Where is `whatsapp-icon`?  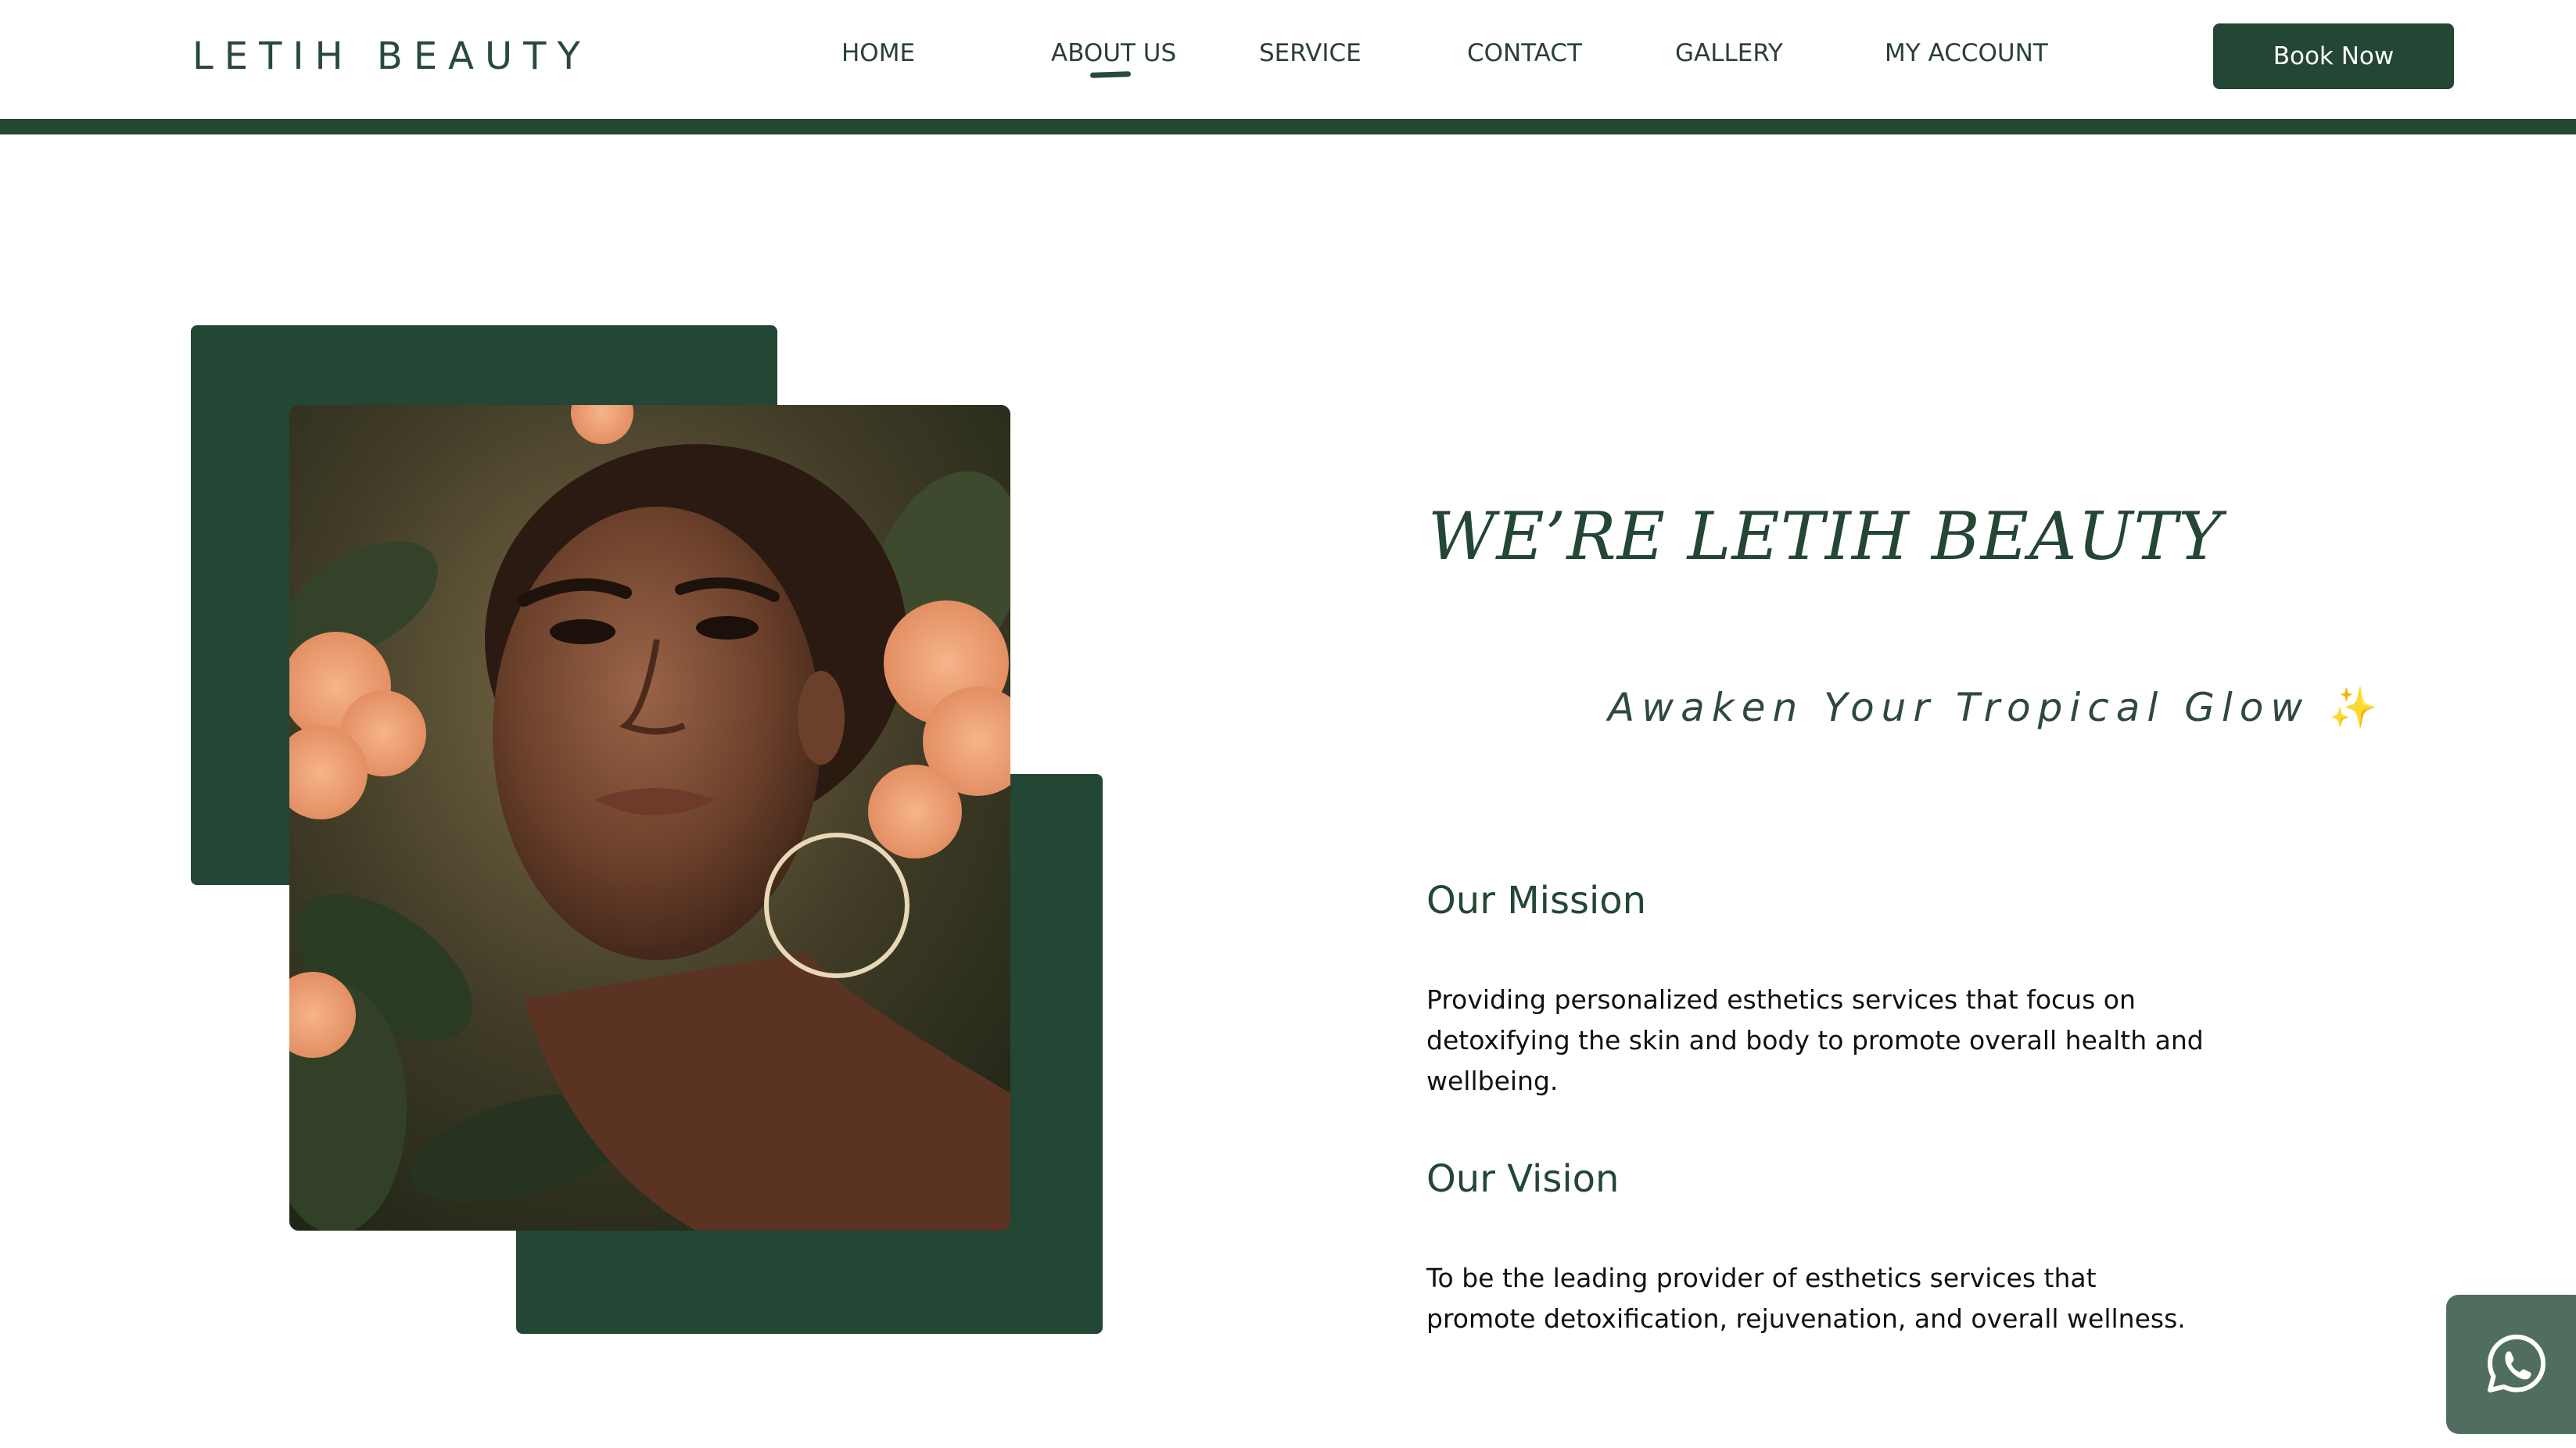
whatsapp-icon is located at coordinates (2517, 1363).